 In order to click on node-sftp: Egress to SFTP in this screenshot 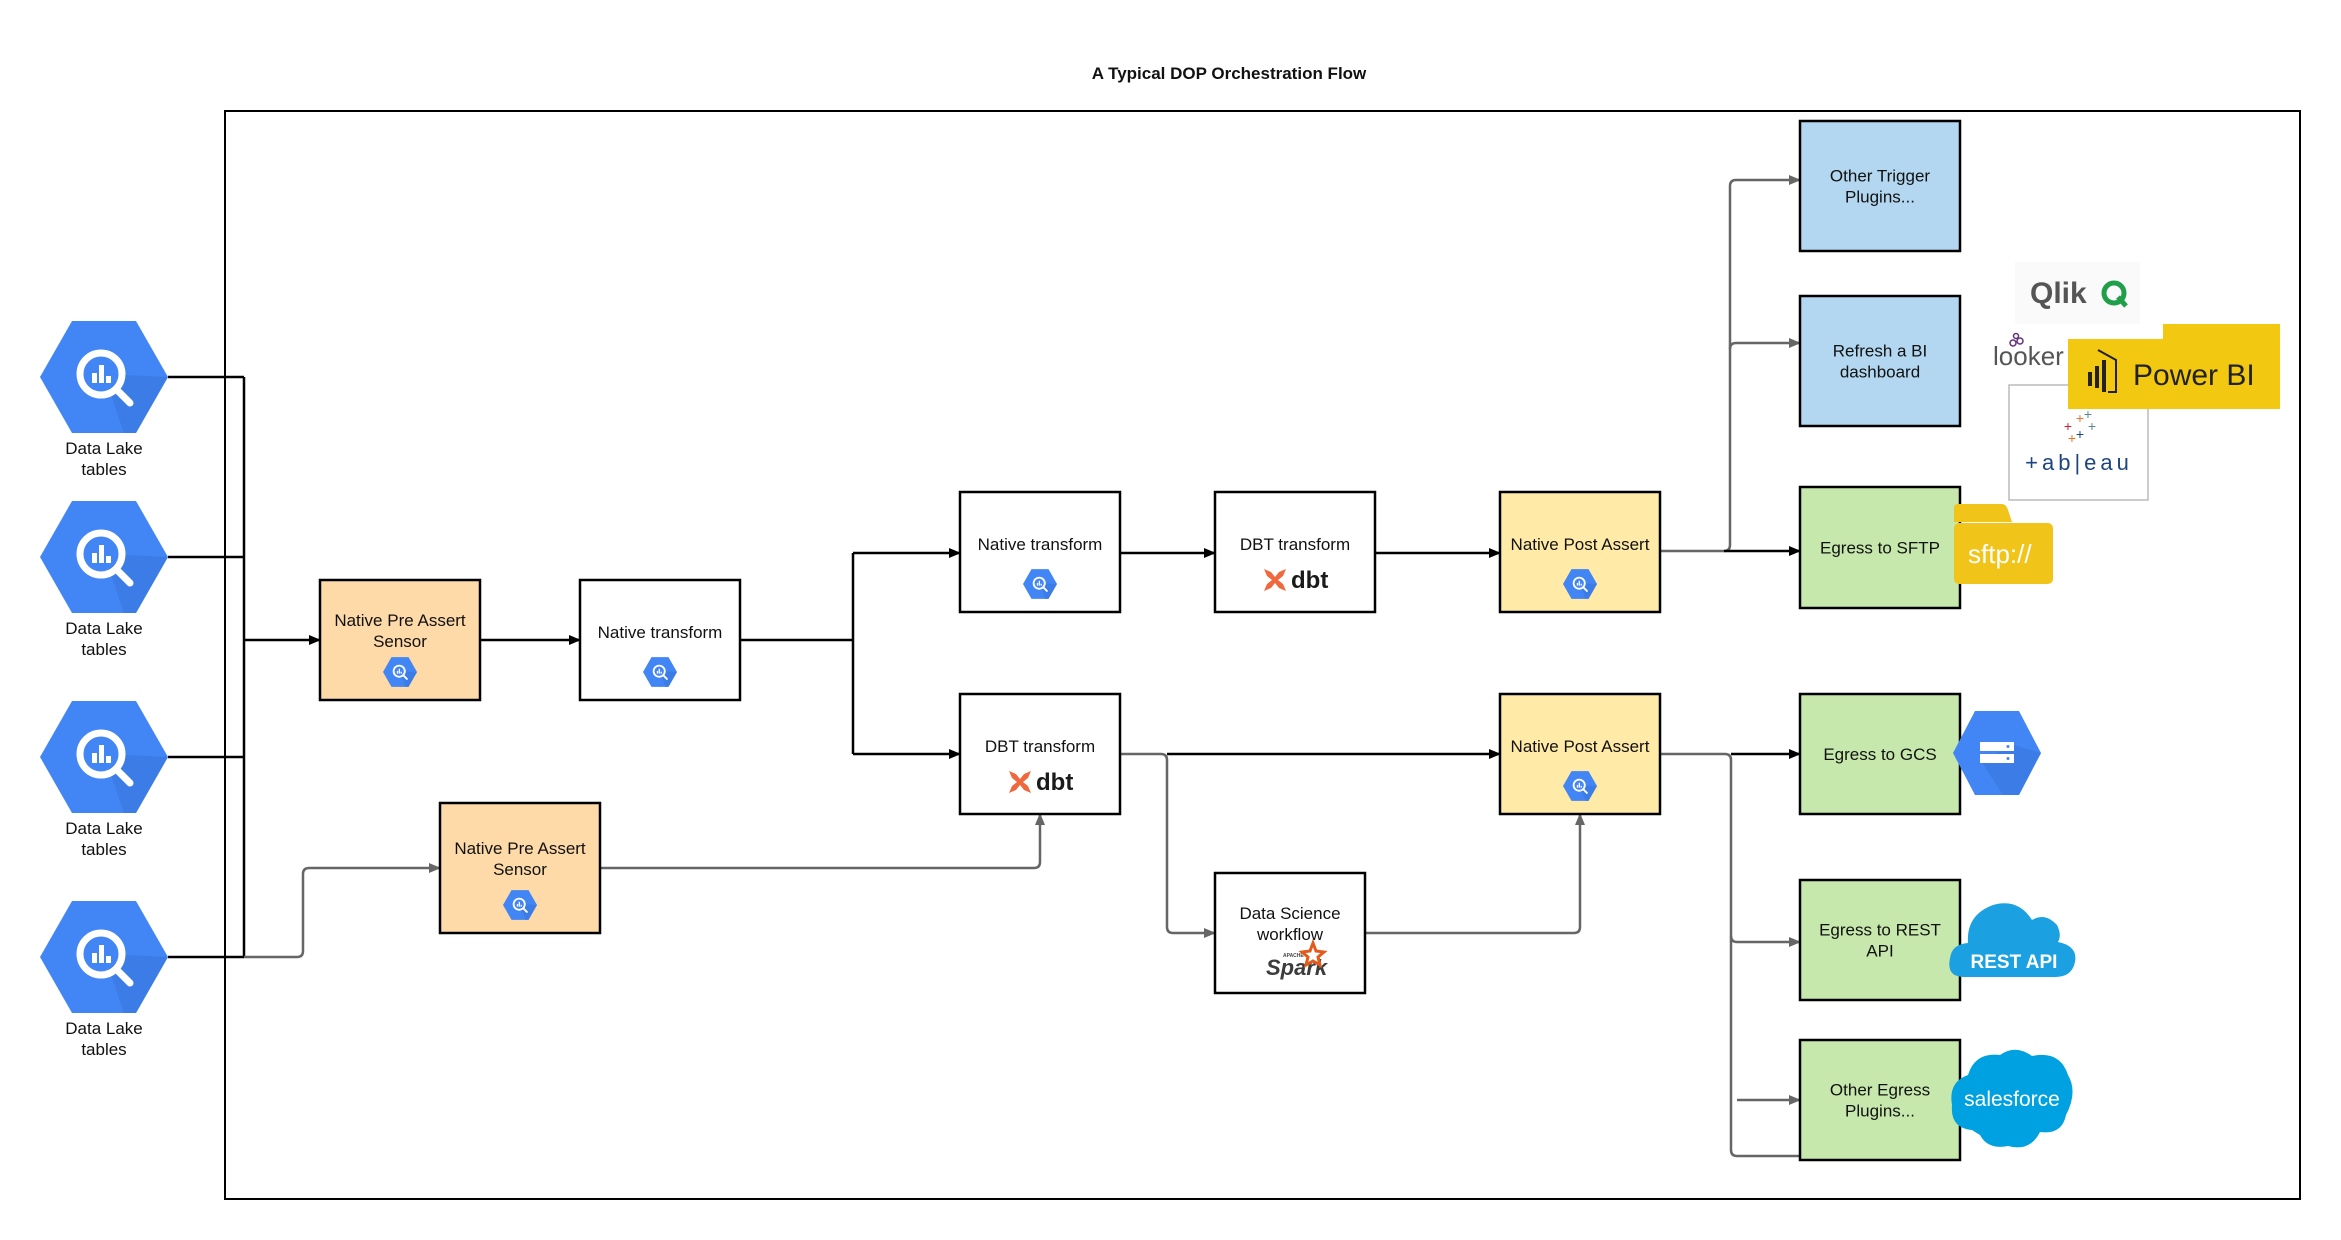, I will do `click(1880, 547)`.